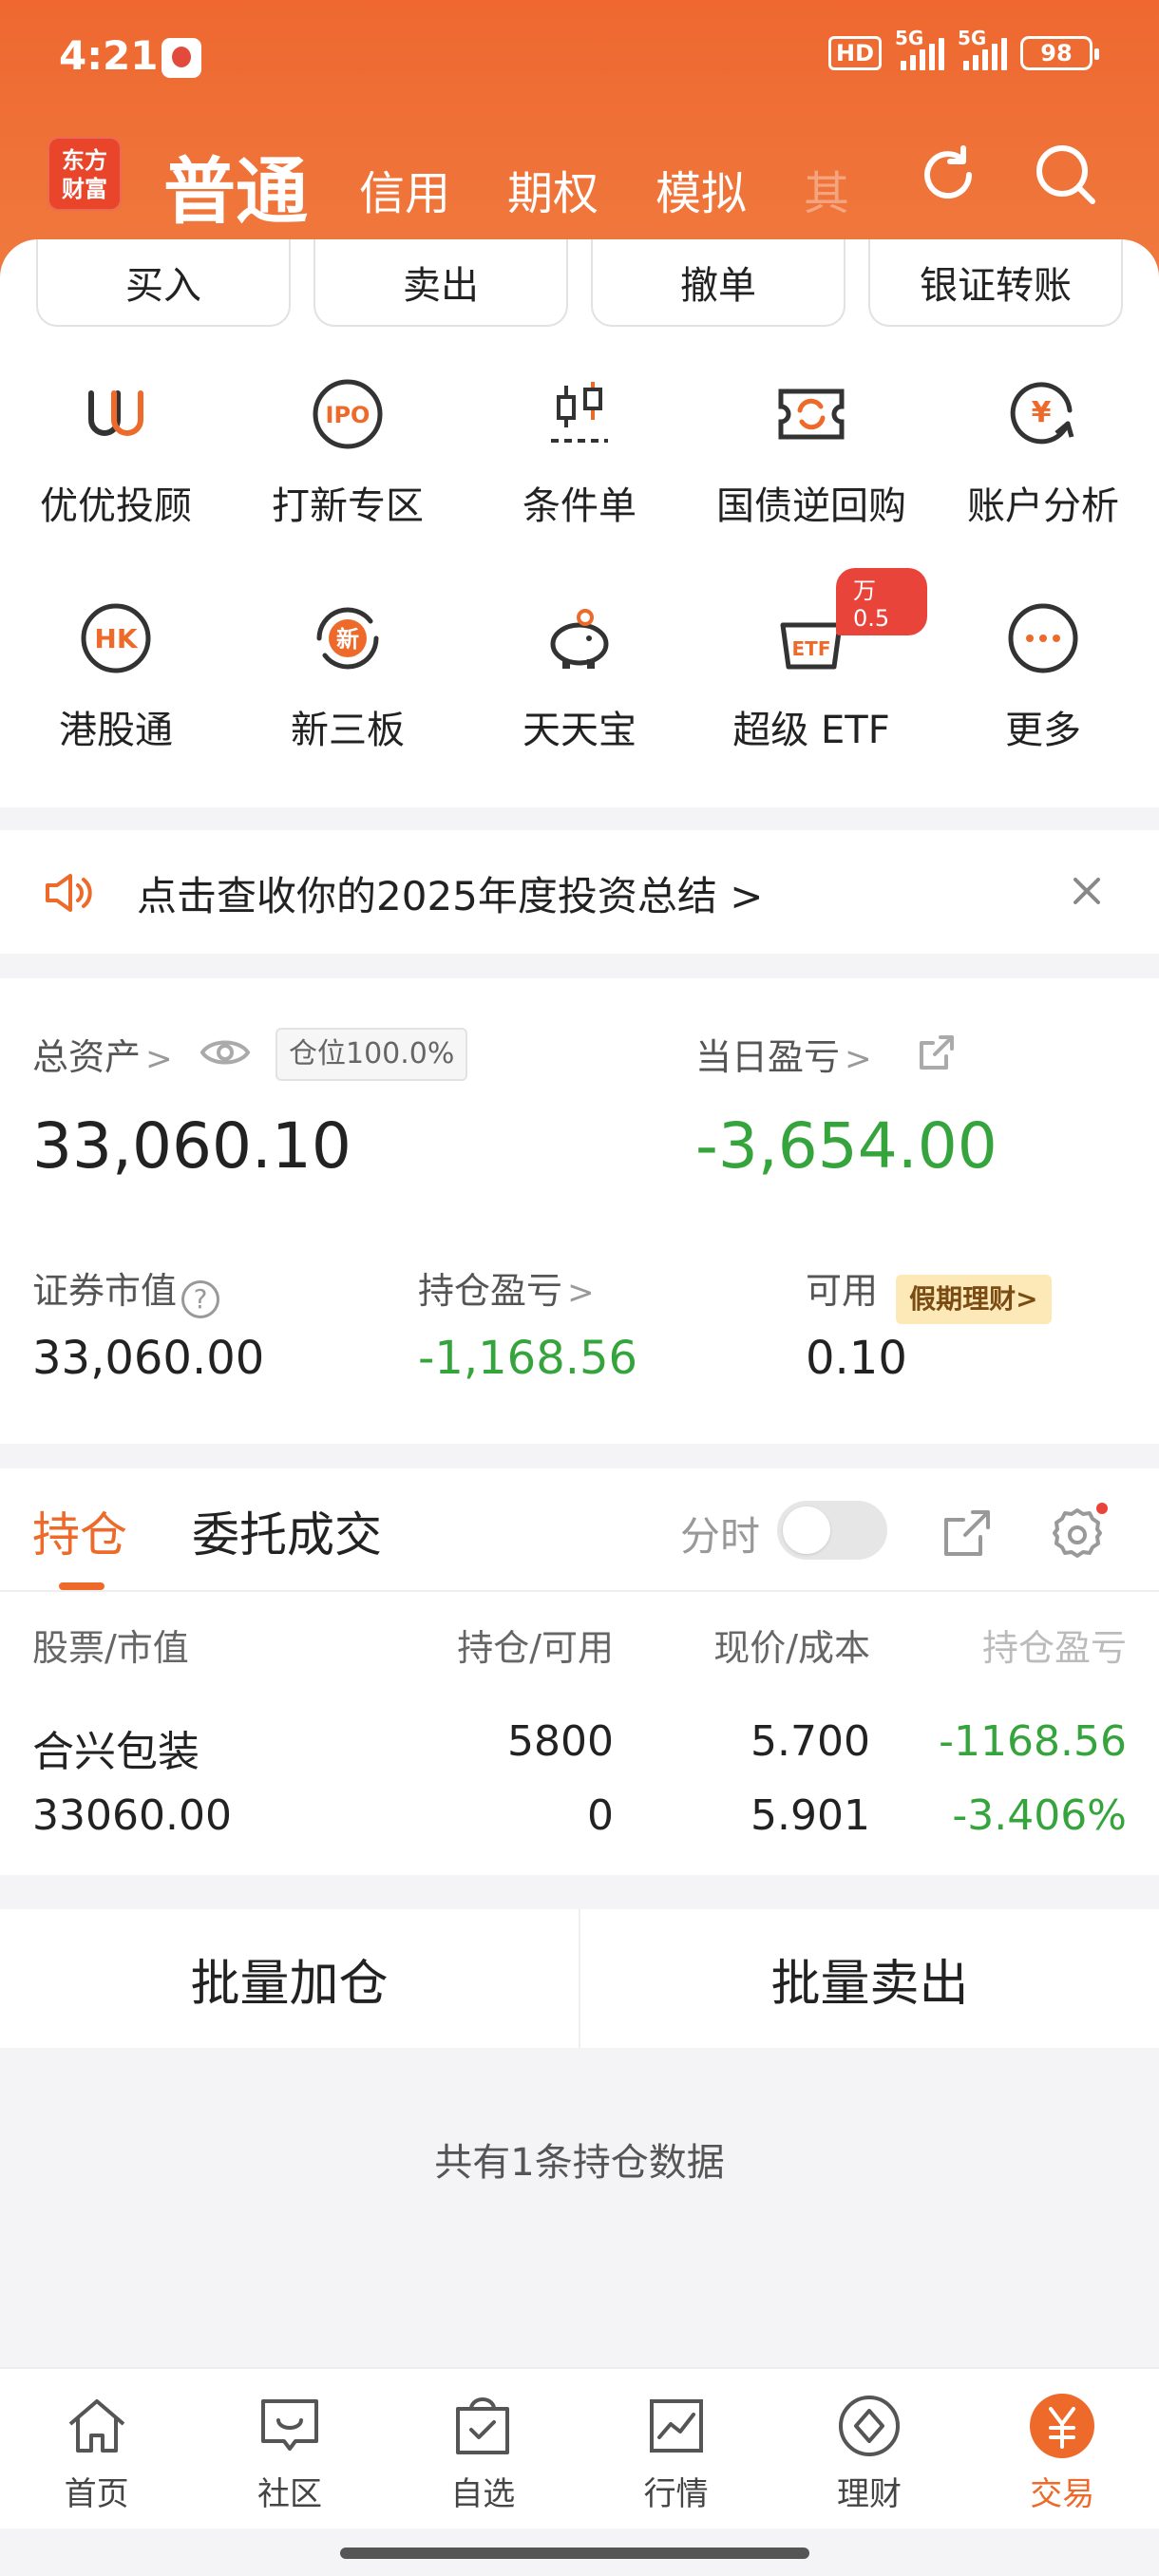 Image resolution: width=1159 pixels, height=2576 pixels. I want to click on grid-item-reverse-repo: 国债逆回购, so click(811, 473).